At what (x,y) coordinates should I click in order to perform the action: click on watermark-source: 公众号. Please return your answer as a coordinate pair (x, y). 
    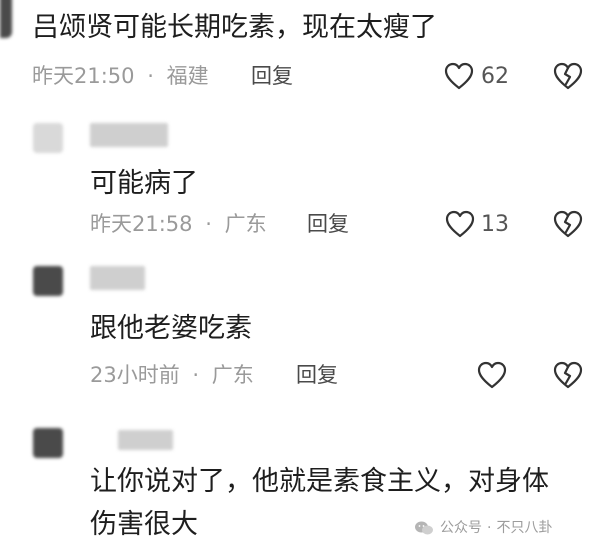
    Looking at the image, I should click on (461, 528).